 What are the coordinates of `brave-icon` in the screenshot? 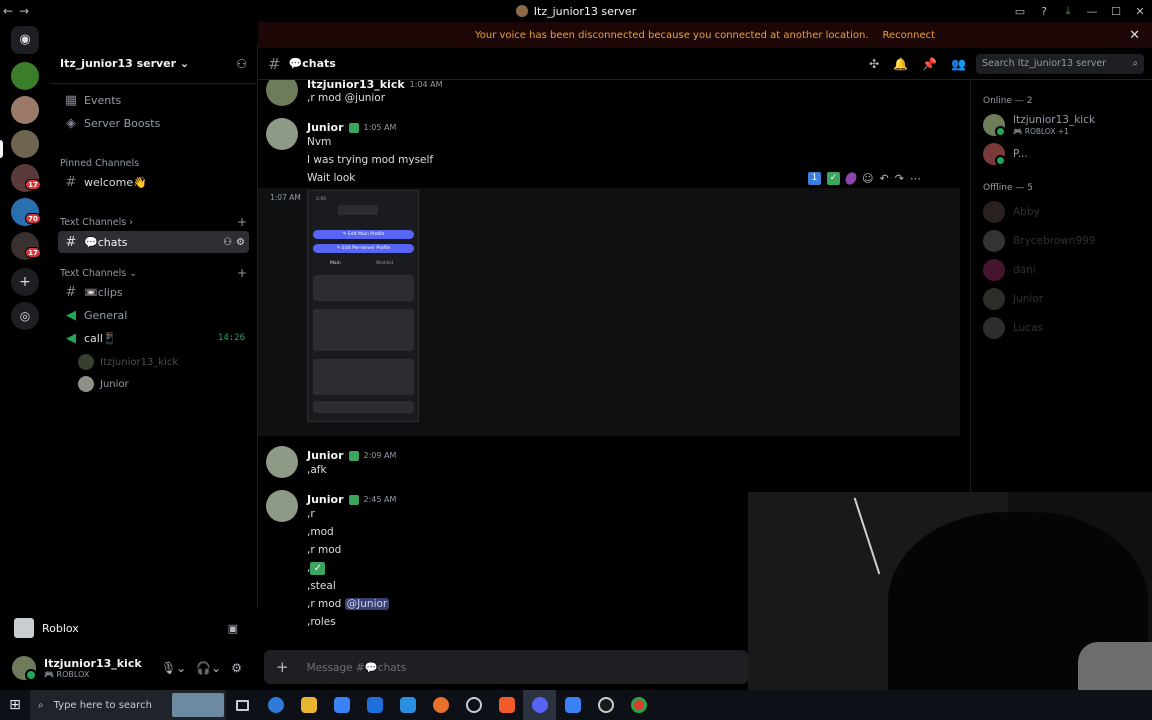 It's located at (506, 705).